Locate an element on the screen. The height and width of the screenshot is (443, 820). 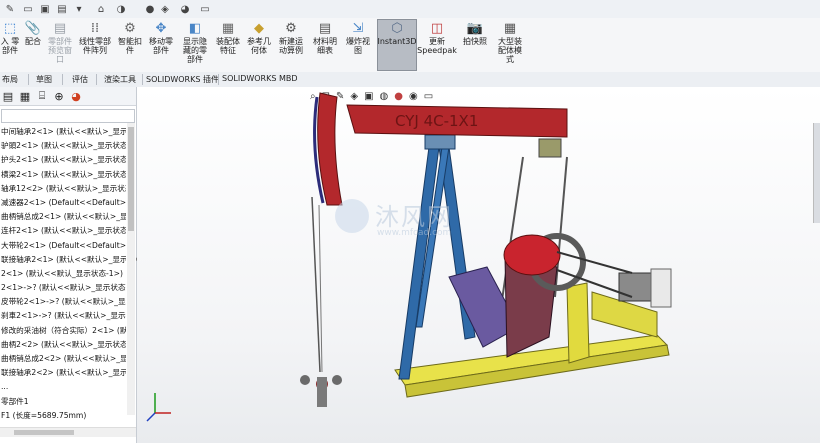
preview-window-button: ▤ 零部件 预览窗 口 is located at coordinates (60, 42).